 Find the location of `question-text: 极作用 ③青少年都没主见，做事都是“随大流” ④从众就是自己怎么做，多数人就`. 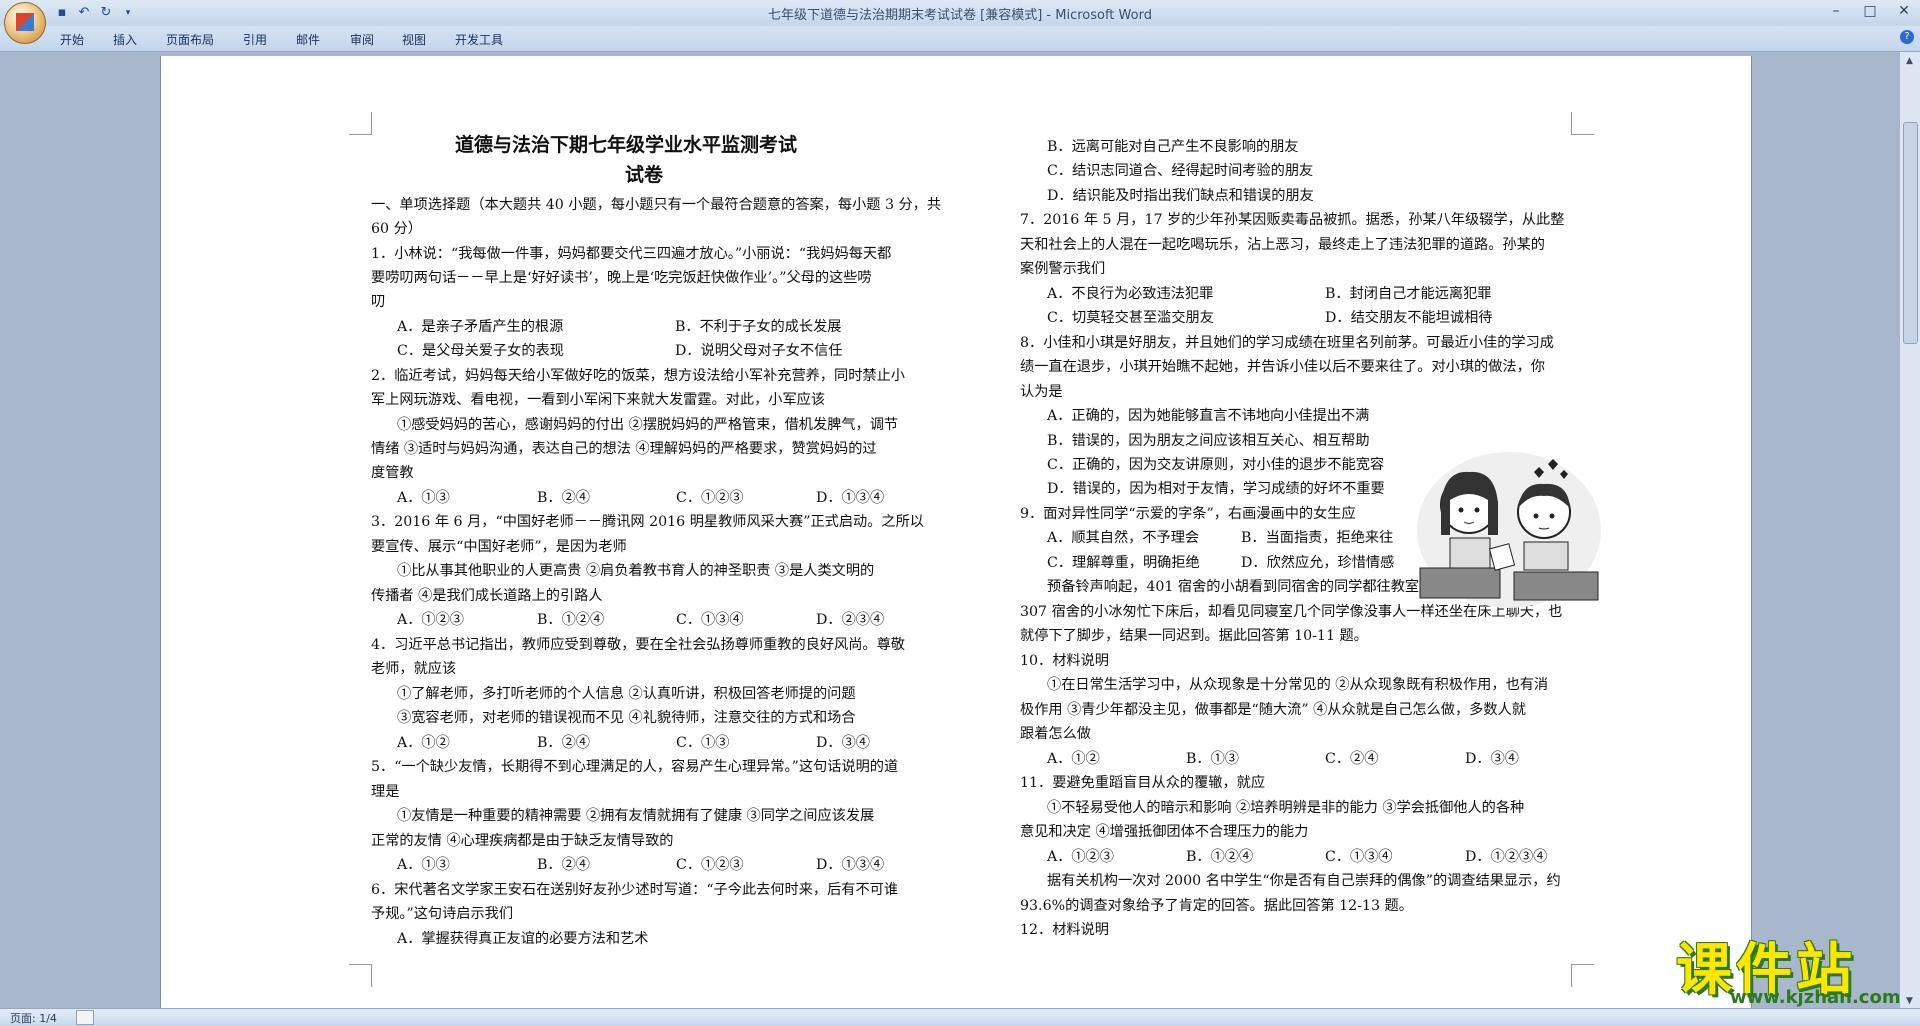

question-text: 极作用 ③青少年都没主见，做事都是“随大流” ④从众就是自己怎么做，多数人就 is located at coordinates (1273, 710).